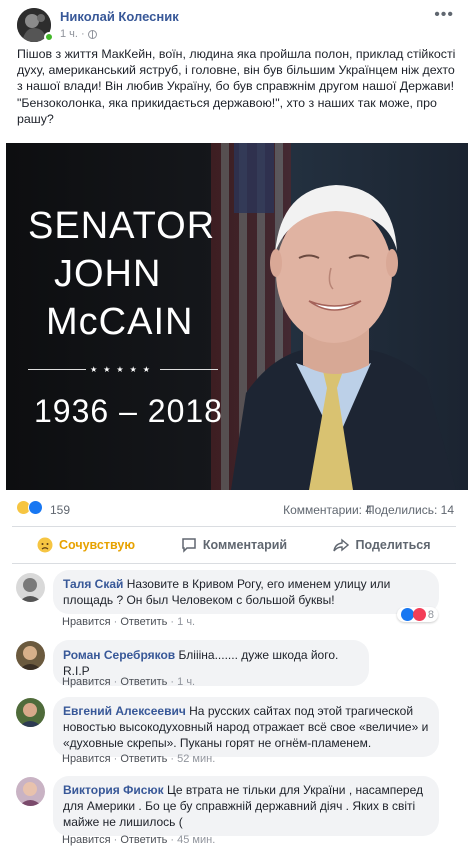 The height and width of the screenshot is (848, 468). What do you see at coordinates (128, 411) in the screenshot?
I see `image-years: 1936 – 2018` at bounding box center [128, 411].